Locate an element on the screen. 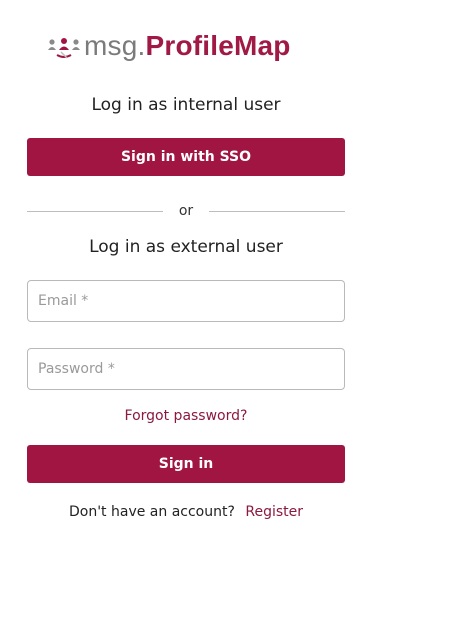 The height and width of the screenshot is (617, 462). register-prompt: Don't have an account? is located at coordinates (151, 512).